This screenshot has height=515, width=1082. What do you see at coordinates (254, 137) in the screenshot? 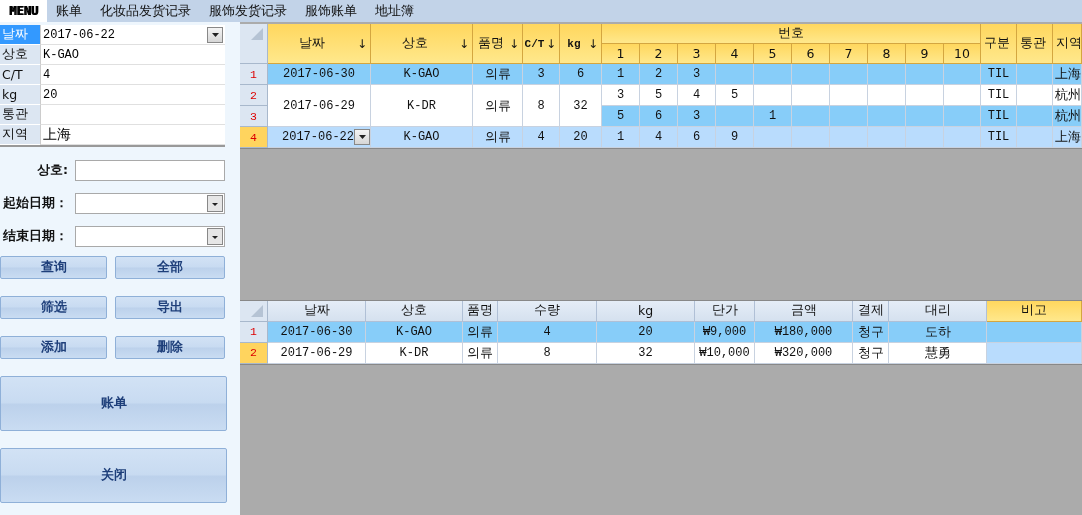
I see `row-number: 4` at bounding box center [254, 137].